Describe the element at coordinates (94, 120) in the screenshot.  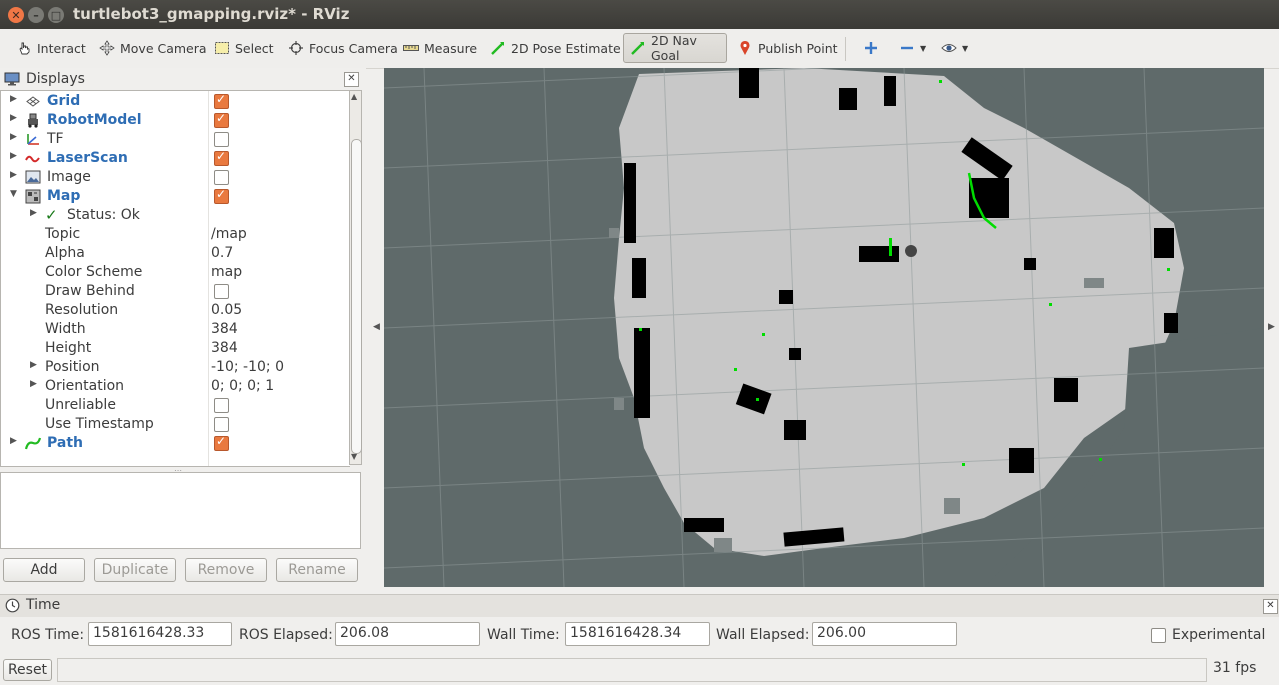
I see `display-label-robotmodel: RobotModel` at that location.